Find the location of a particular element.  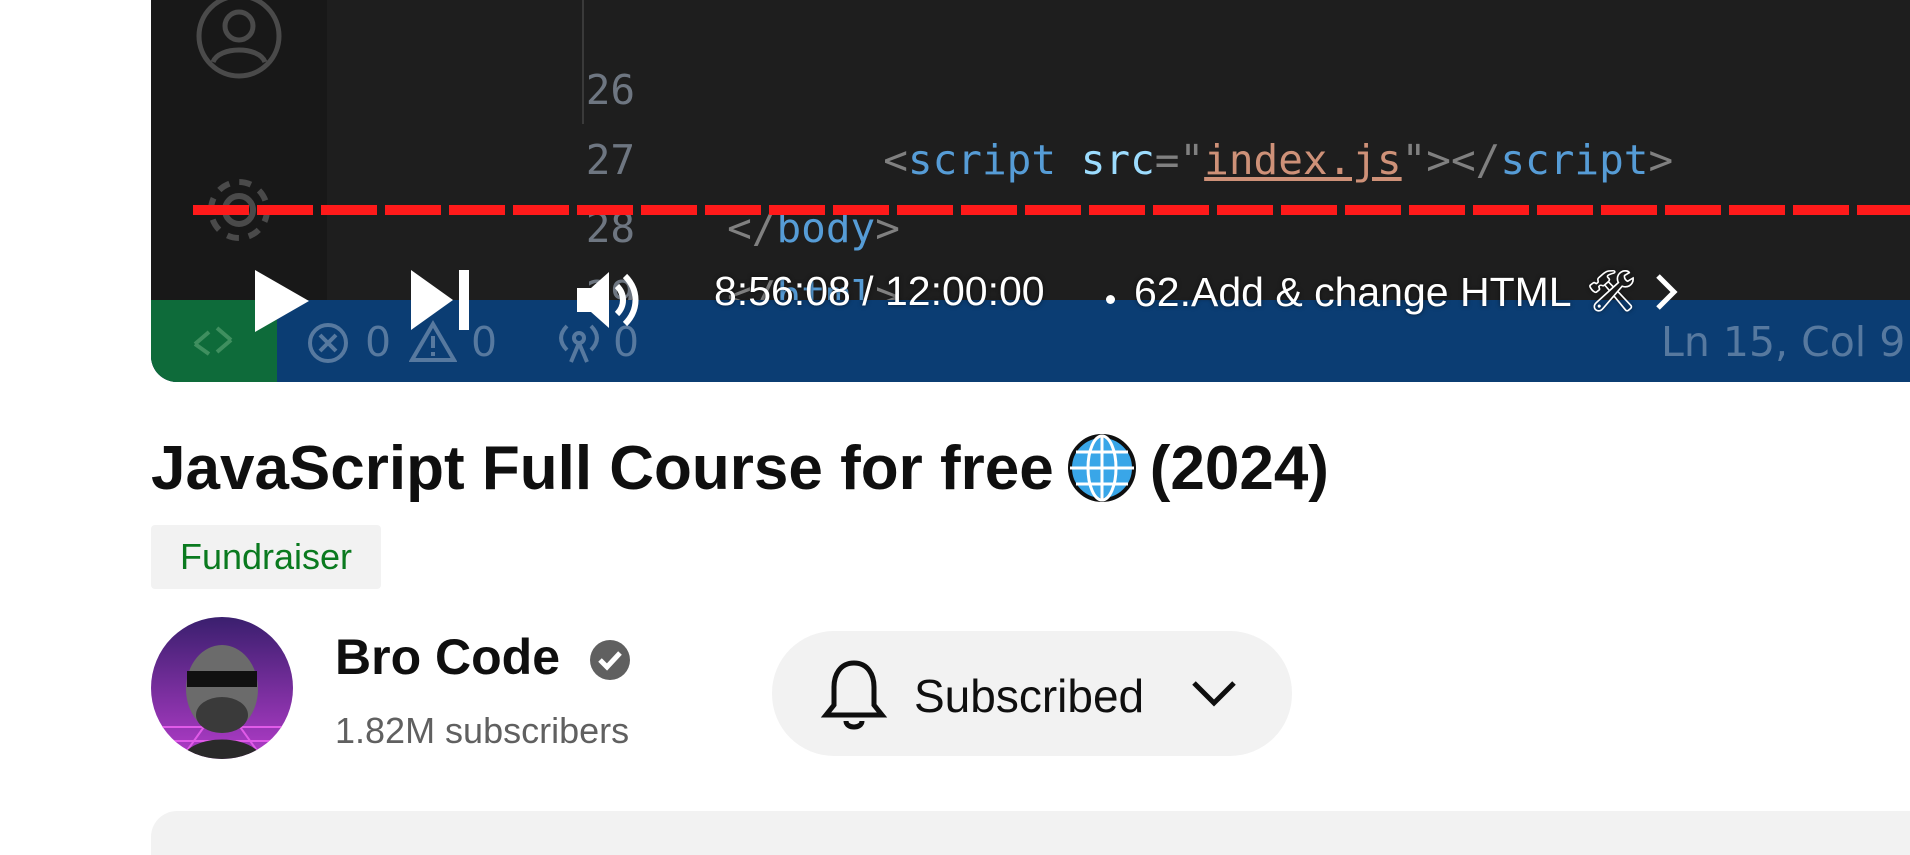

video-title-text: JavaScript Full Course for free is located at coordinates (602, 468).